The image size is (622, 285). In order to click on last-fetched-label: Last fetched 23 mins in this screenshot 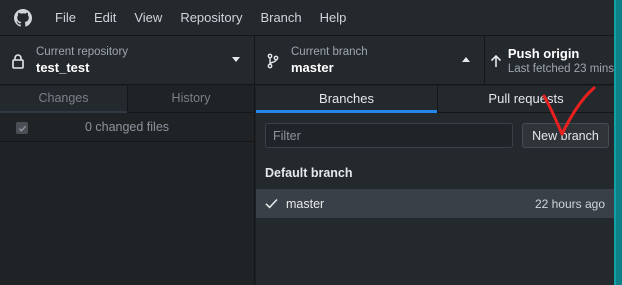, I will do `click(560, 69)`.